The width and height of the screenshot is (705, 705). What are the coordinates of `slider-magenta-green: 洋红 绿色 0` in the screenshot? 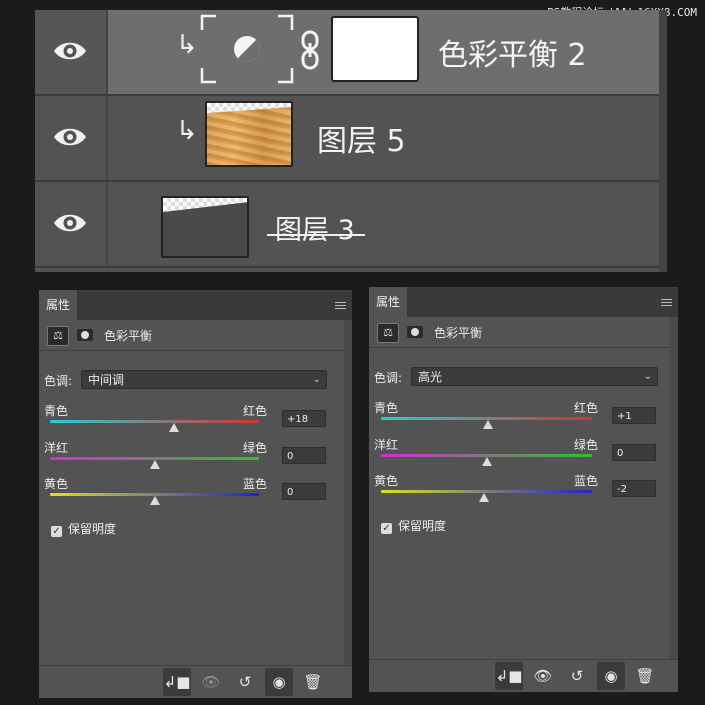 It's located at (523, 454).